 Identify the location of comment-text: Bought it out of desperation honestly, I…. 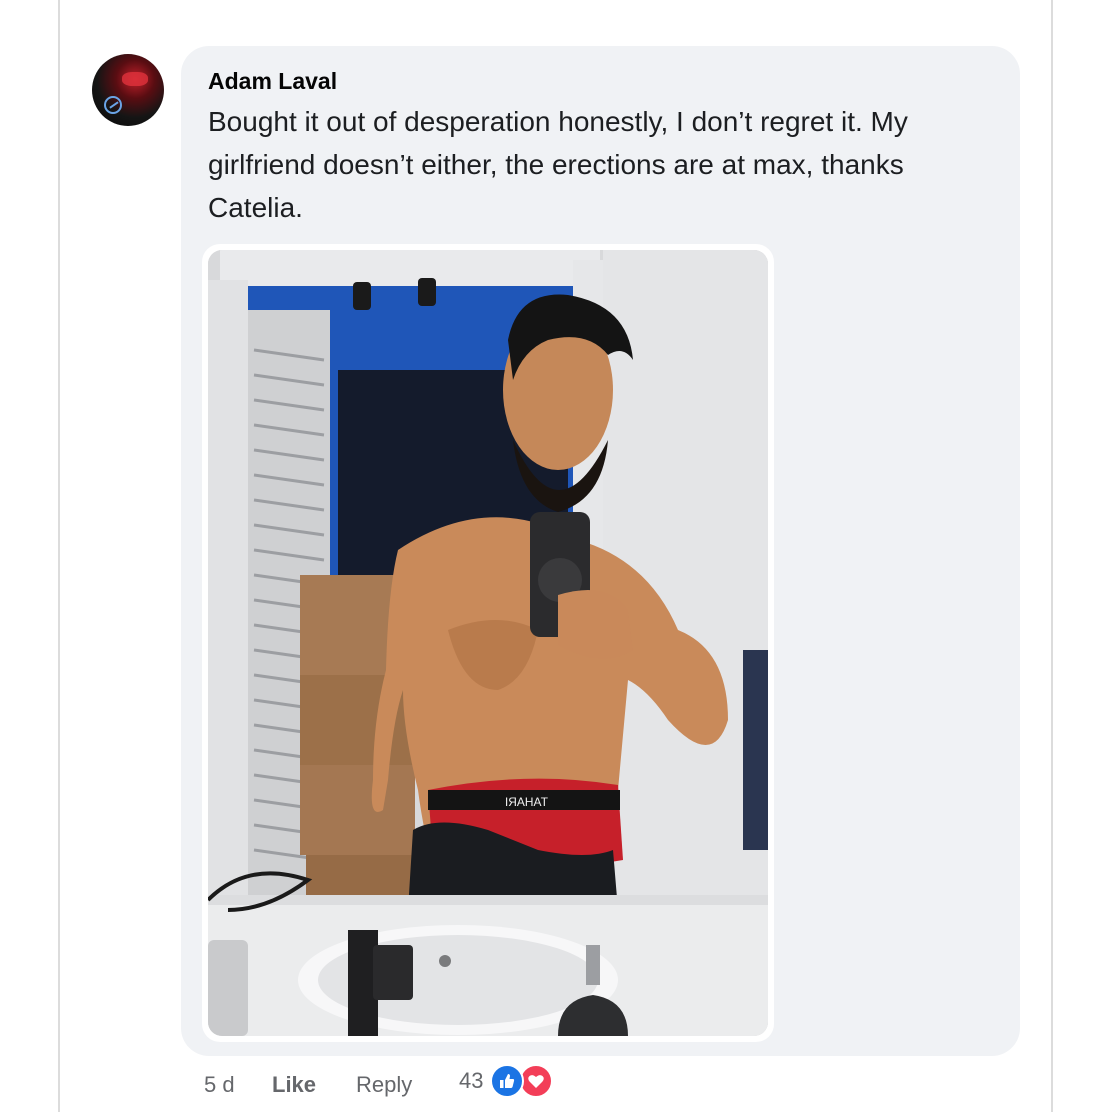
(558, 164).